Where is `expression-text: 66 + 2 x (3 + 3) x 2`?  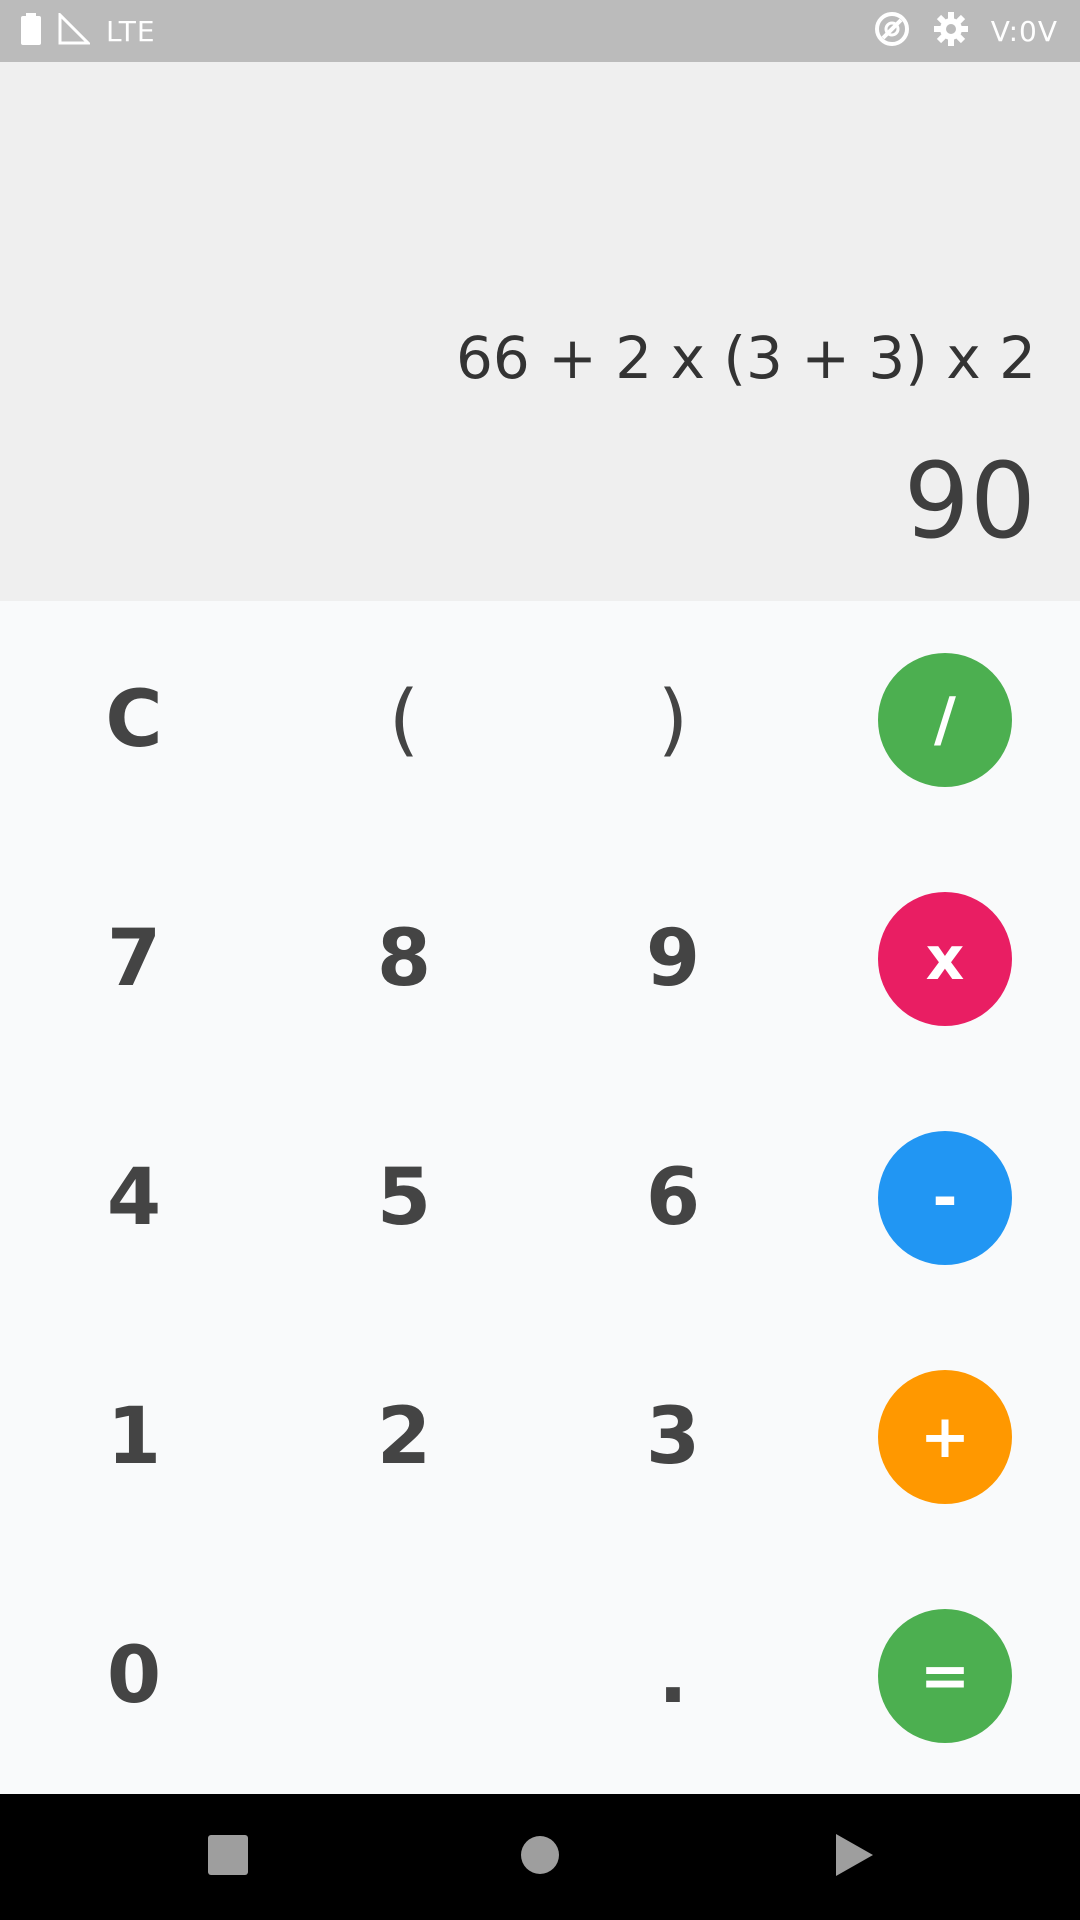 expression-text: 66 + 2 x (3 + 3) x 2 is located at coordinates (746, 358).